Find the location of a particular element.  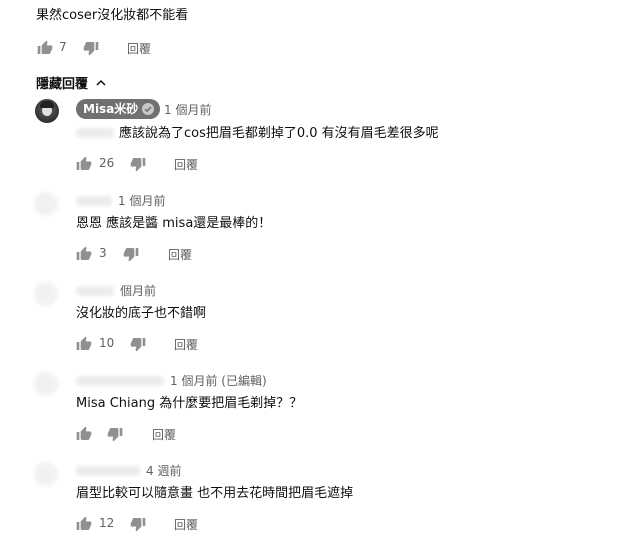

check-icon is located at coordinates (148, 109).